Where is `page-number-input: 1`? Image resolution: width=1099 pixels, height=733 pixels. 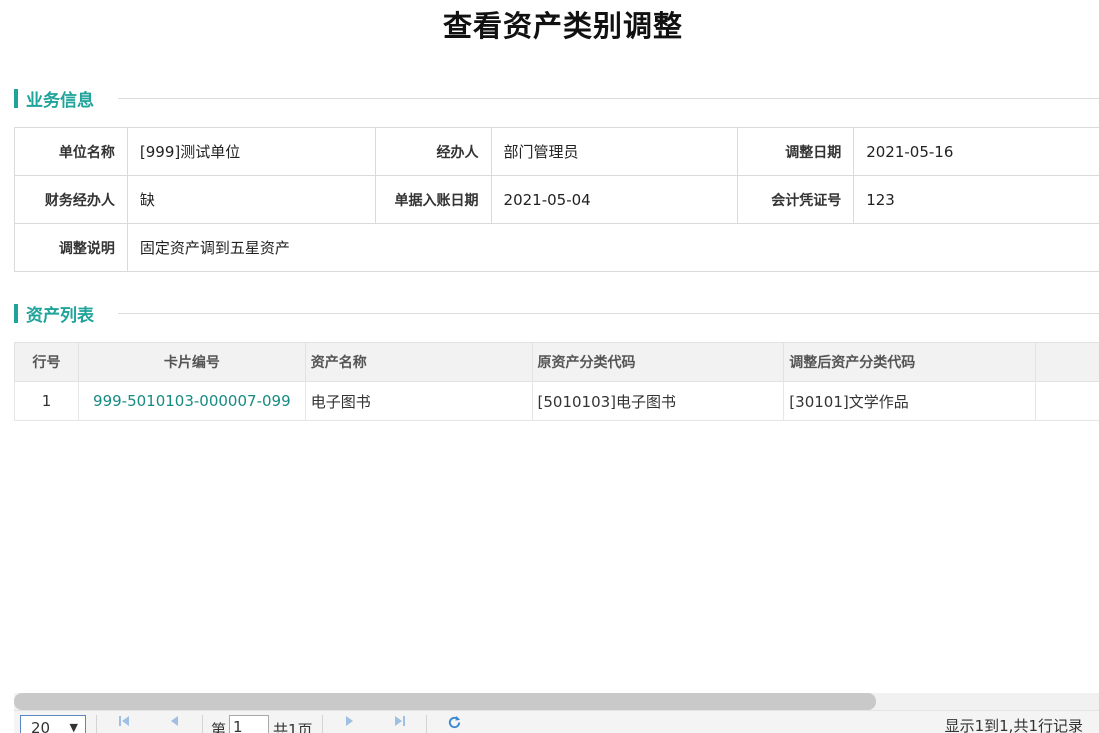 page-number-input: 1 is located at coordinates (249, 724).